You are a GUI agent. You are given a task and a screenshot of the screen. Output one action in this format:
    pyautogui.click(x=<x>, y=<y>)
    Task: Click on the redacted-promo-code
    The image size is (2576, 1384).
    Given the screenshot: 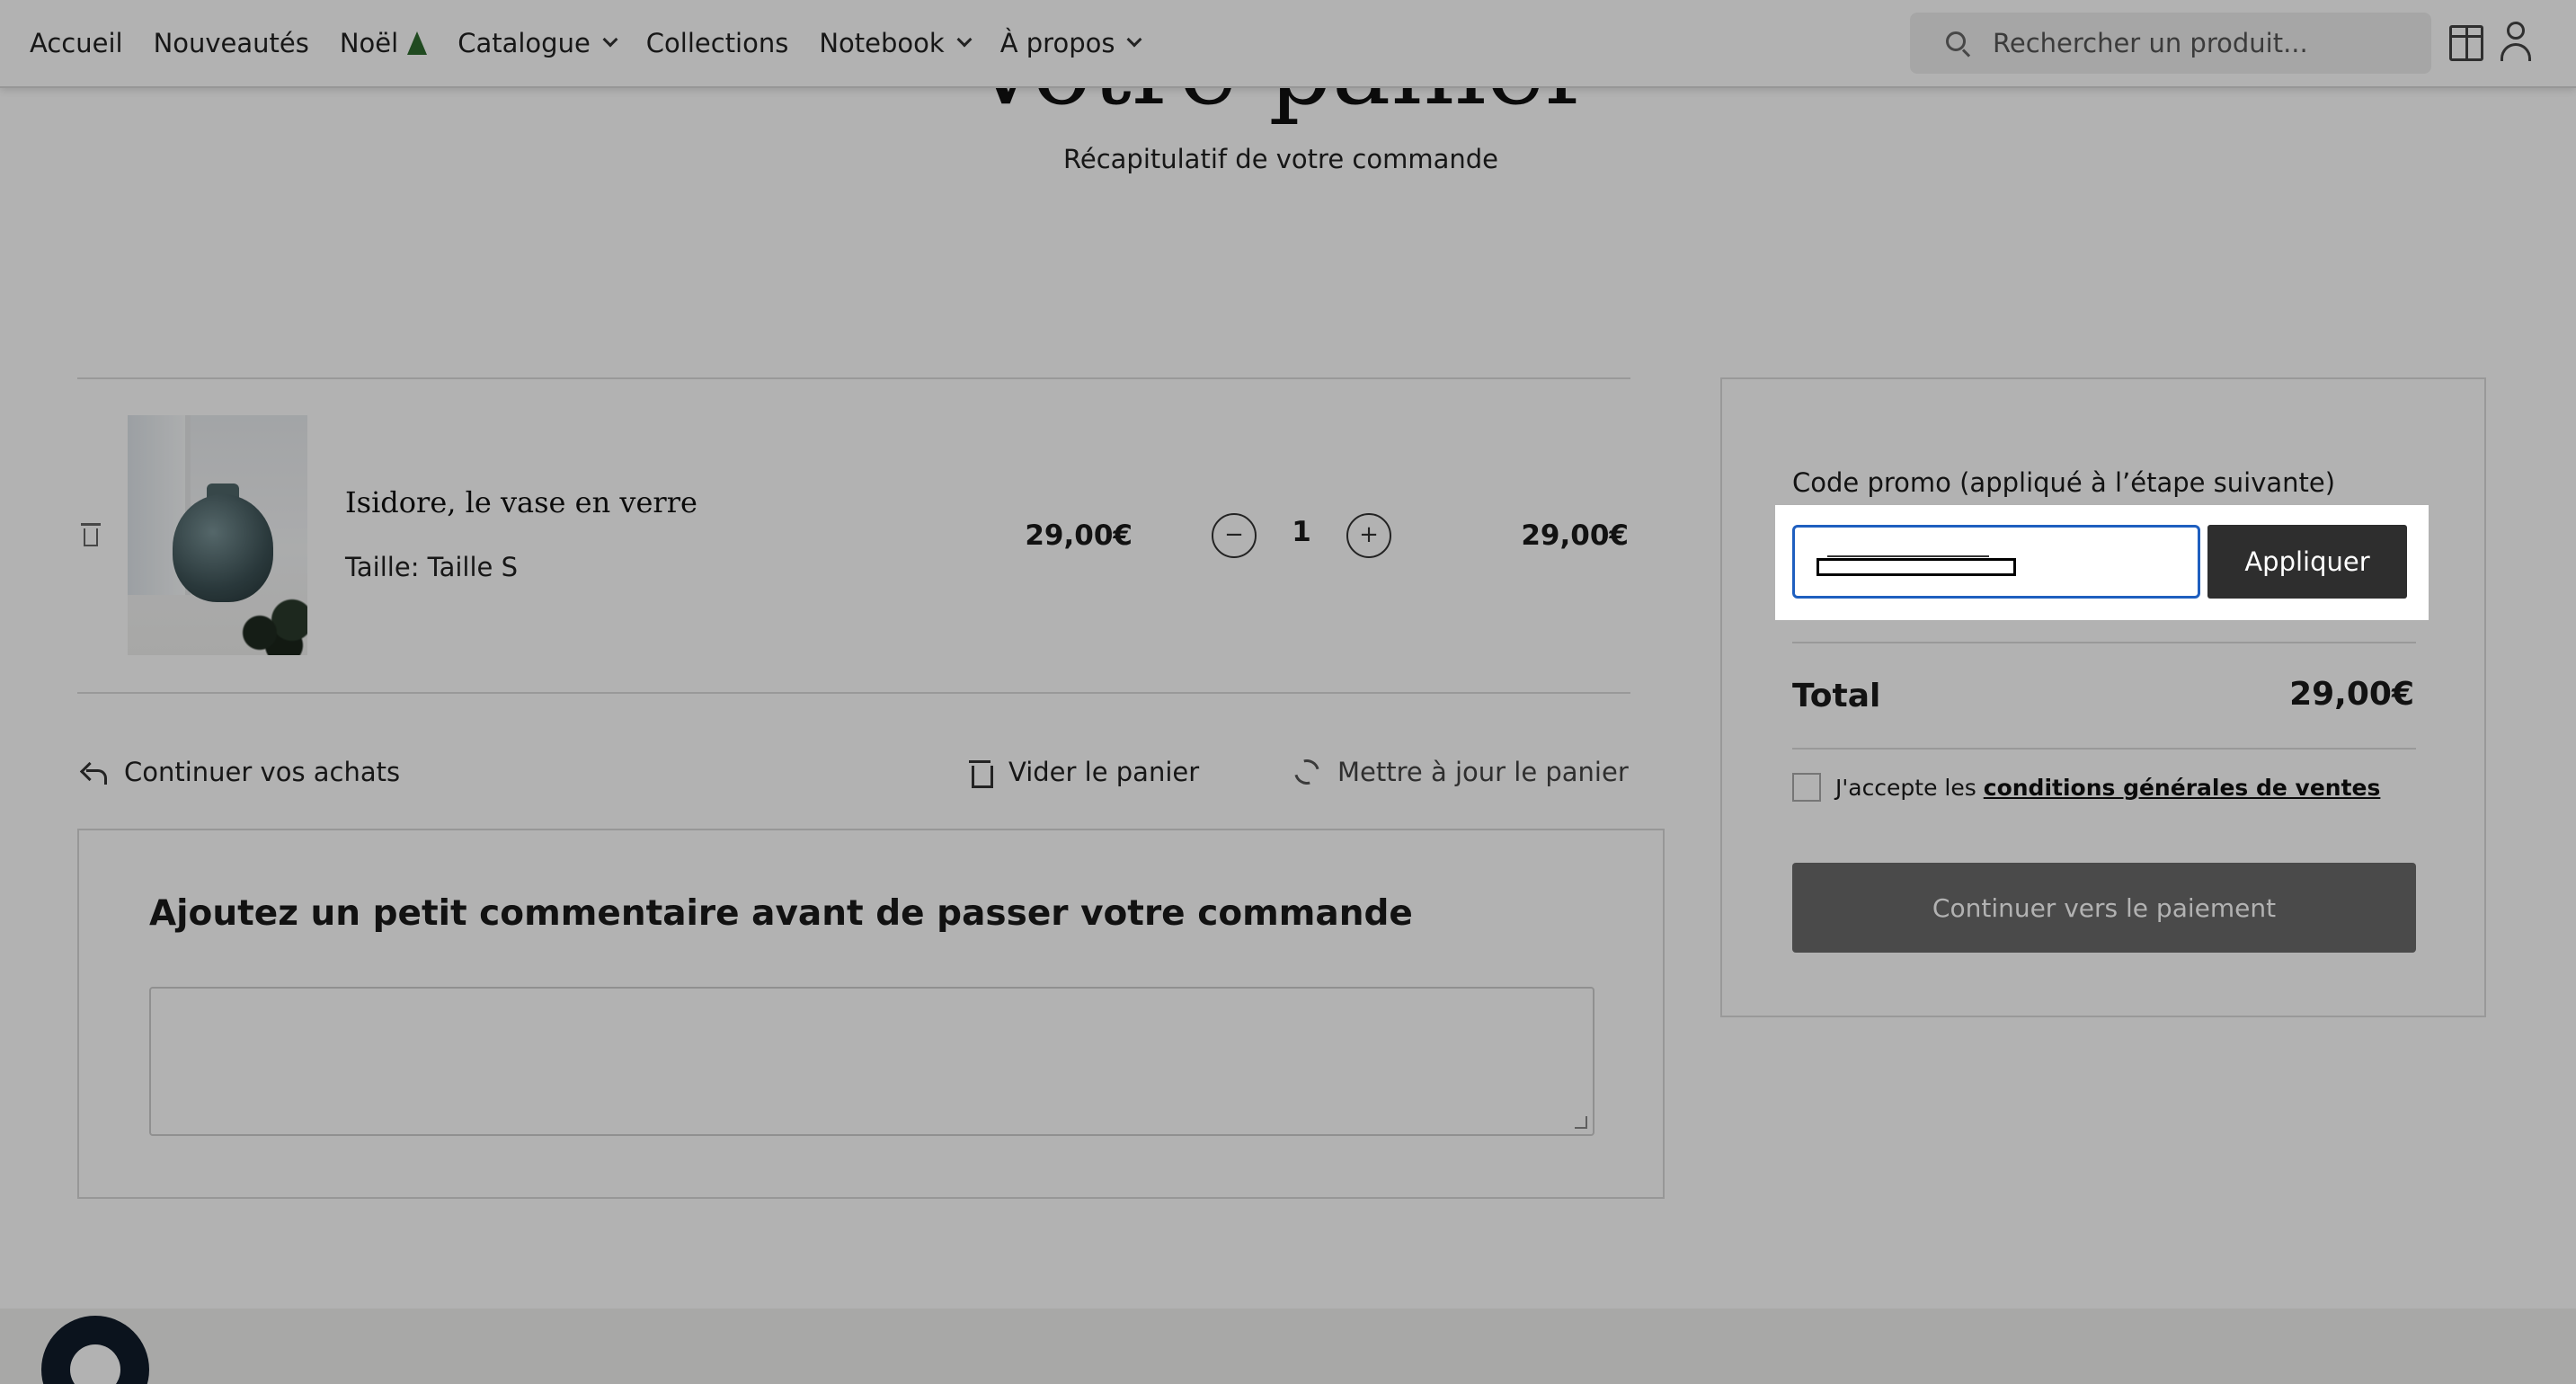 What is the action you would take?
    pyautogui.click(x=1916, y=567)
    